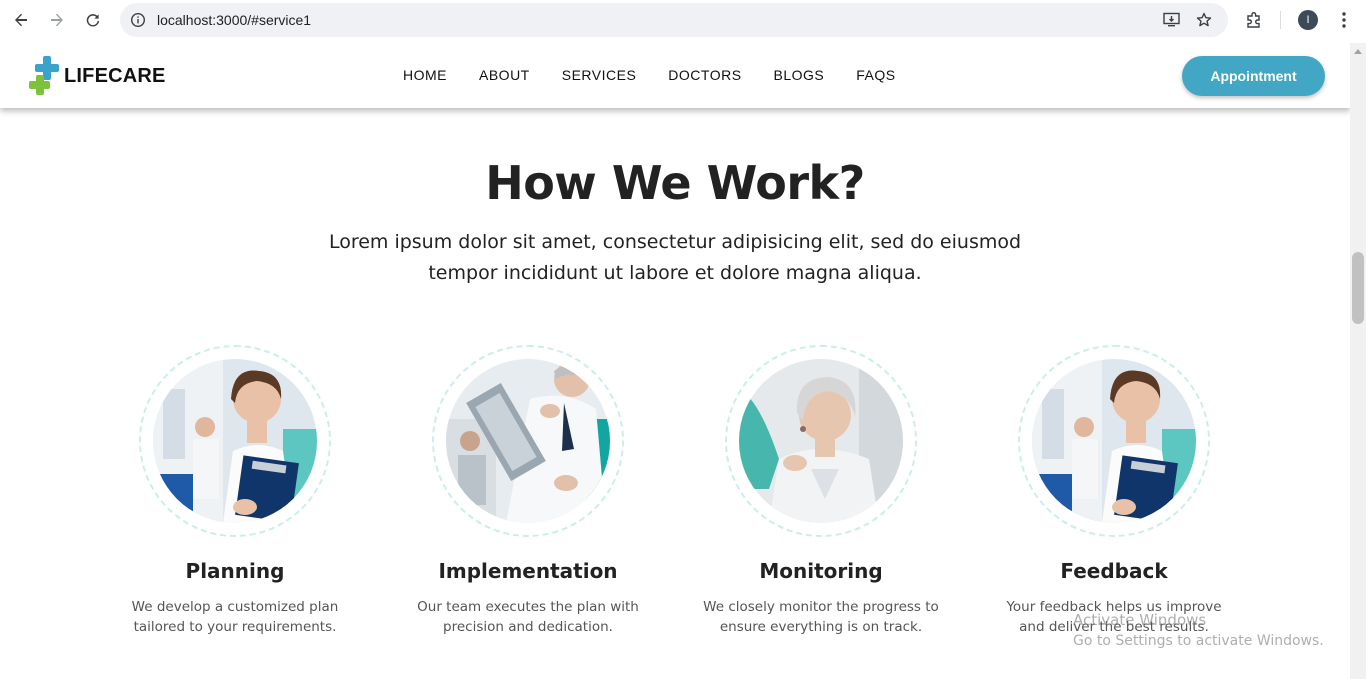 The height and width of the screenshot is (679, 1366). What do you see at coordinates (1254, 20) in the screenshot?
I see `extensions-icon` at bounding box center [1254, 20].